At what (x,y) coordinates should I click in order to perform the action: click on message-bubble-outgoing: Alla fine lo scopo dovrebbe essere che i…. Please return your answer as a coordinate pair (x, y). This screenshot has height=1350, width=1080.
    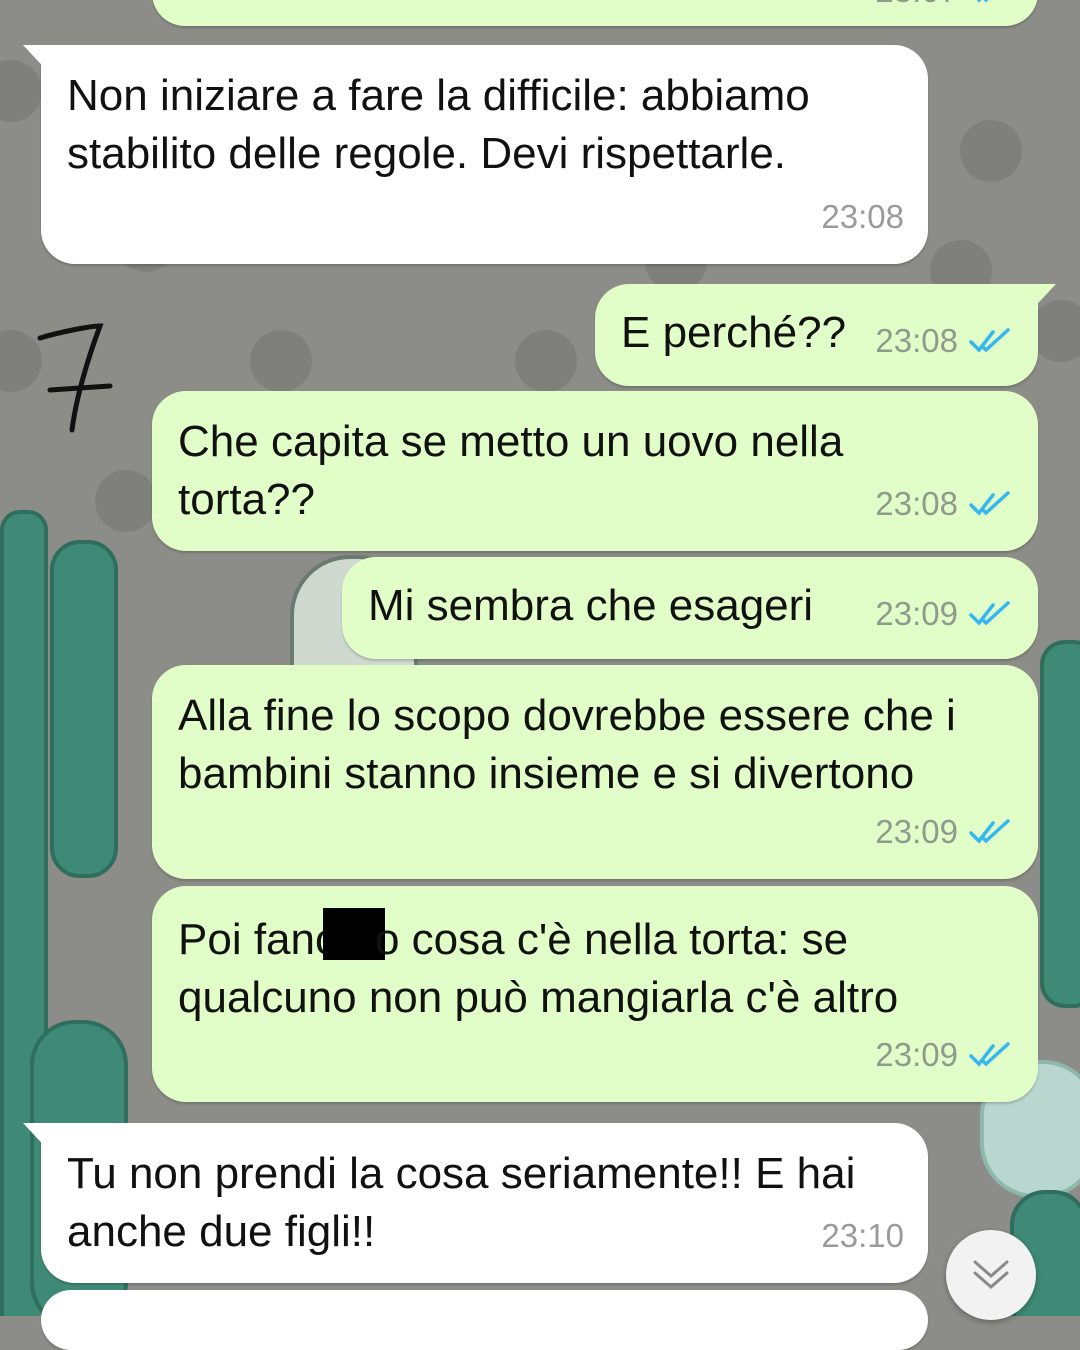
    Looking at the image, I should click on (595, 772).